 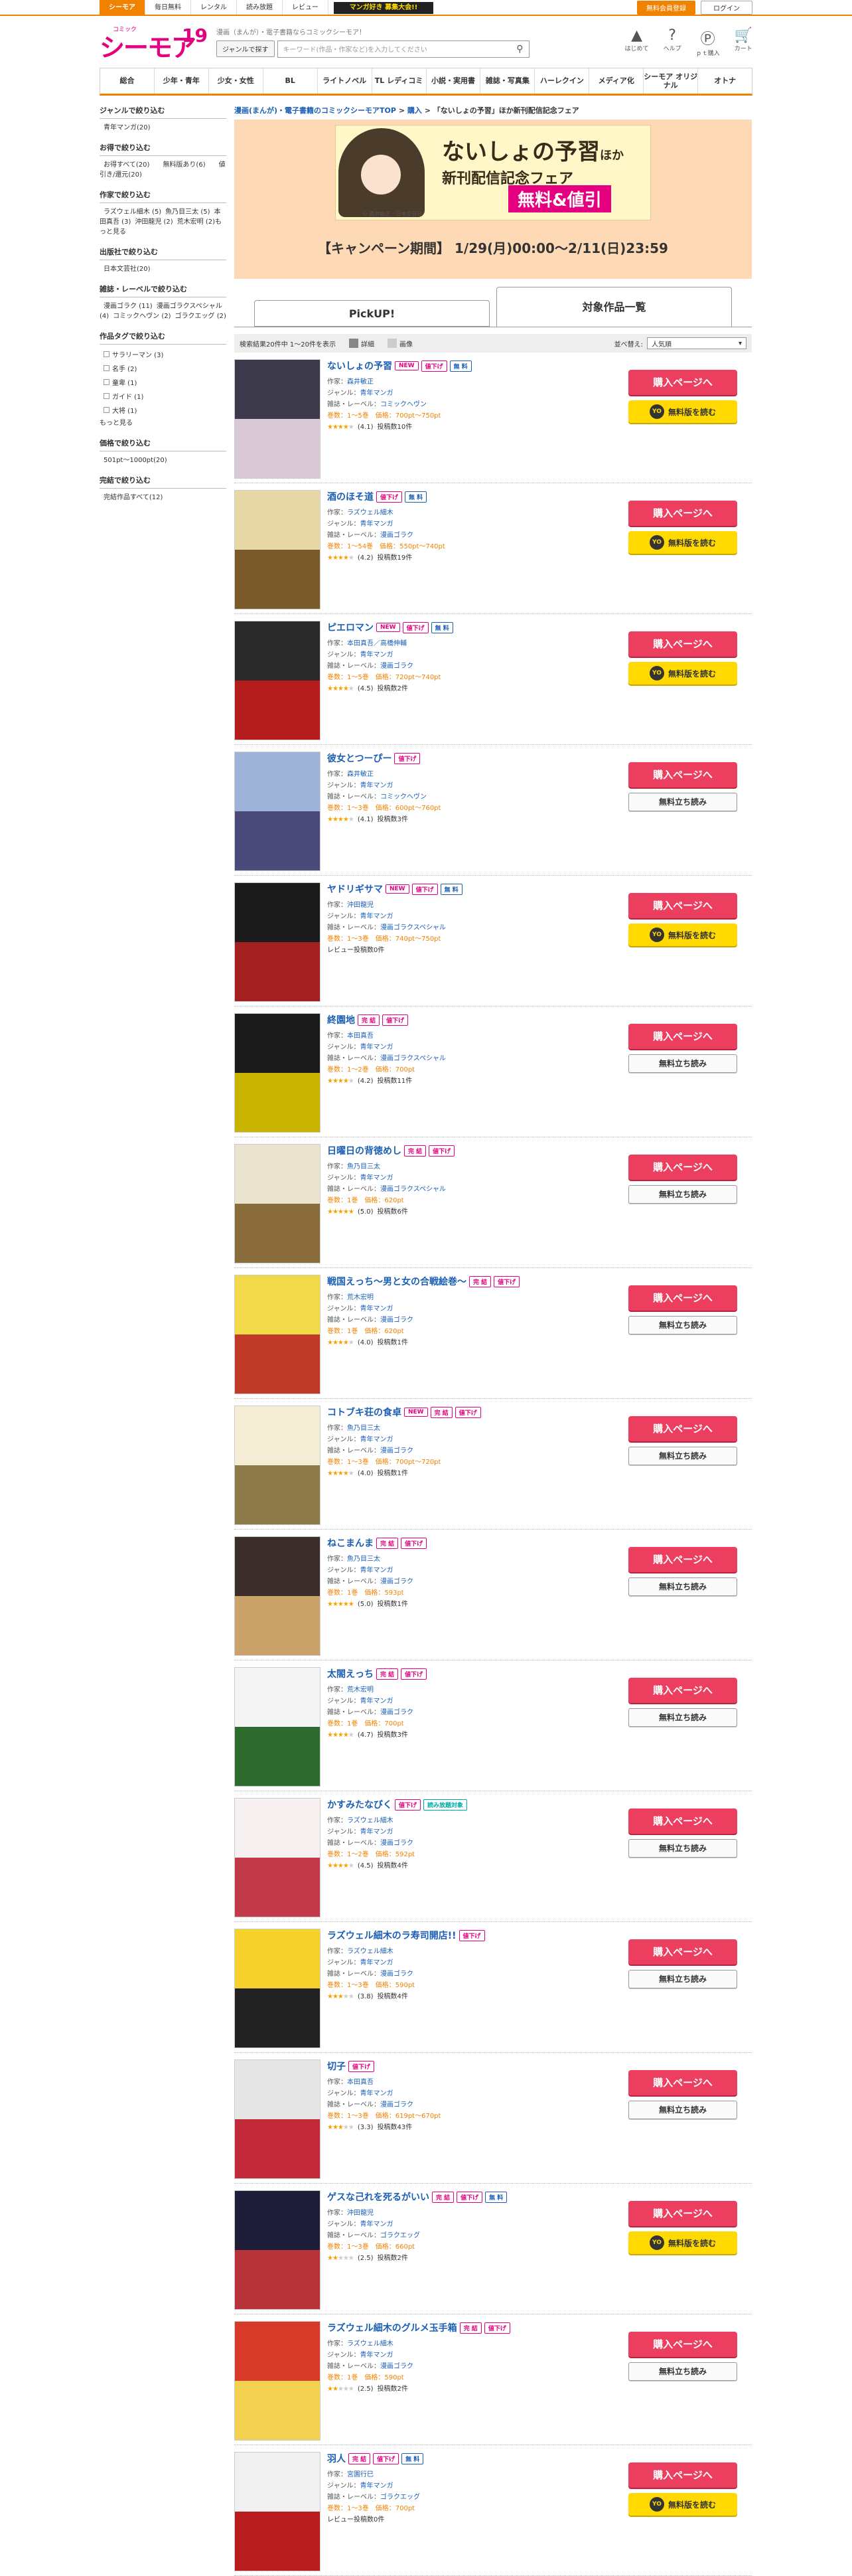 What do you see at coordinates (236, 81) in the screenshot?
I see `nav-item: 少女・女性` at bounding box center [236, 81].